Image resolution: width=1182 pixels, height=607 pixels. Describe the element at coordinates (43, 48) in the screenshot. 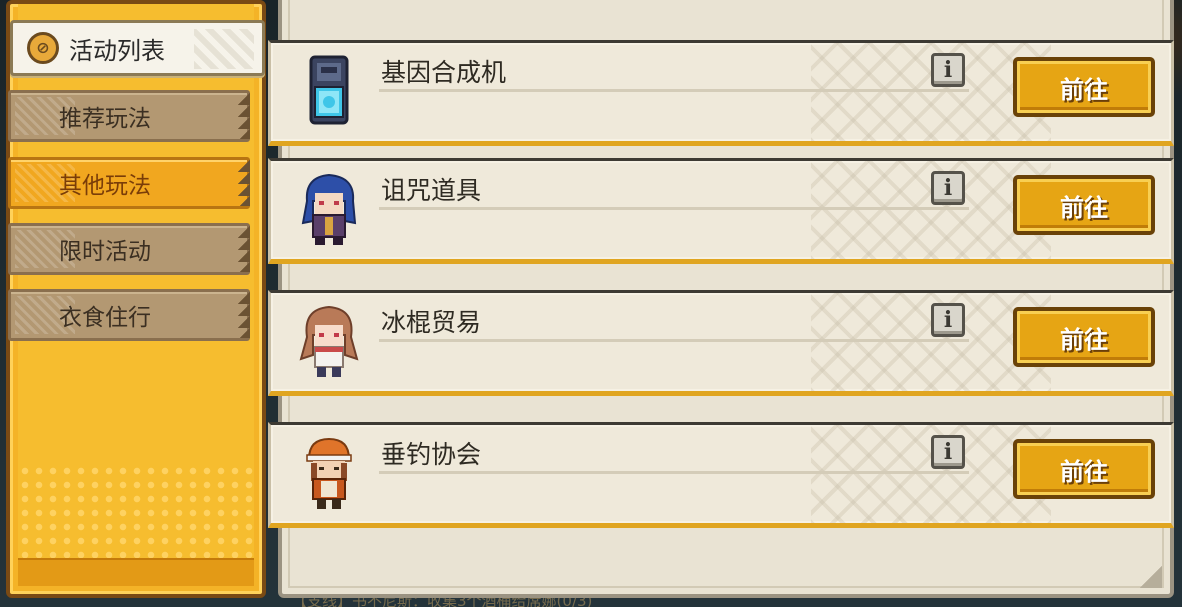

I see `coin-icon: ⊘` at that location.